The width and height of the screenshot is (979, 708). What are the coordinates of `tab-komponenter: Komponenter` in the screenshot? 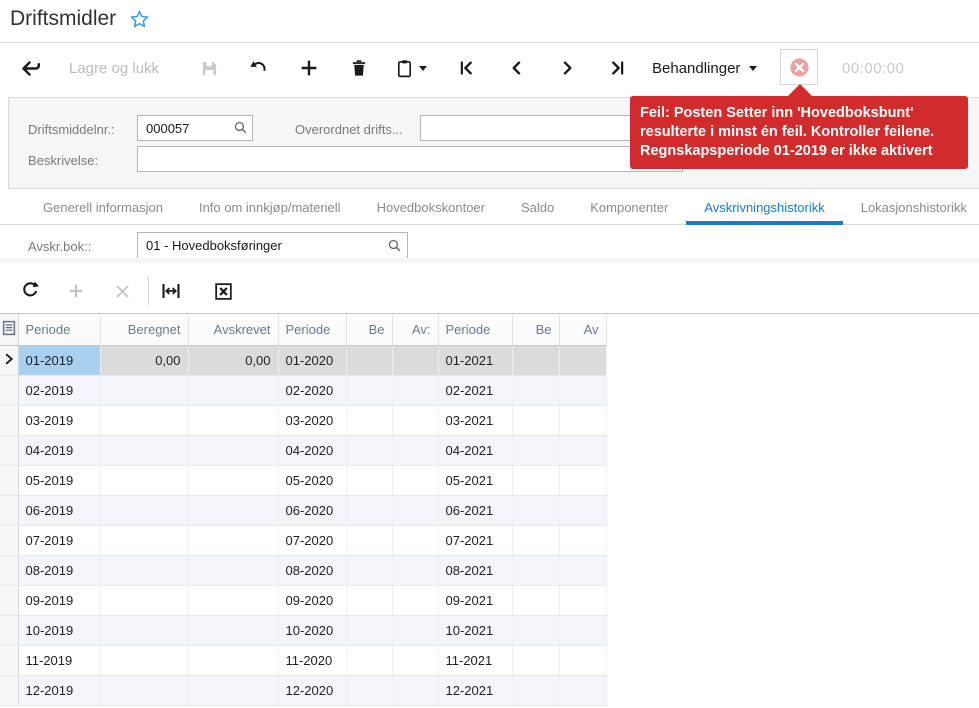 It's located at (629, 207).